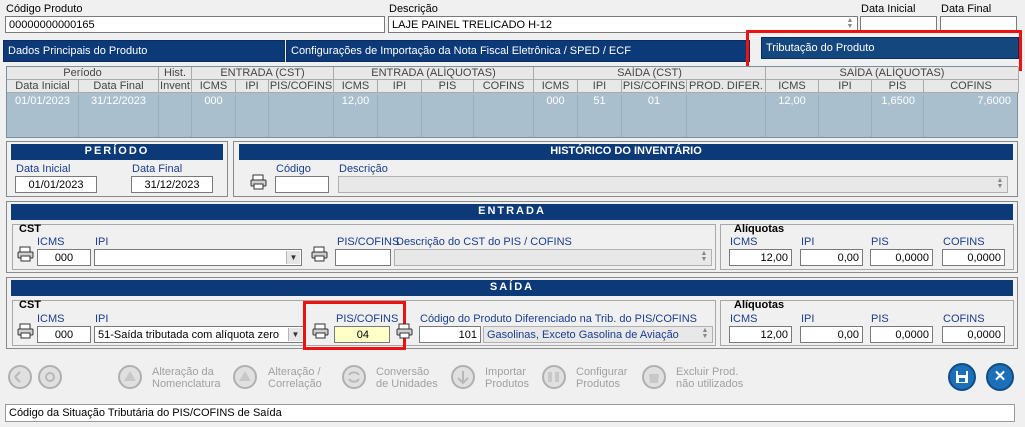 The height and width of the screenshot is (427, 1025). Describe the element at coordinates (20, 377) in the screenshot. I see `back-circle-icon` at that location.